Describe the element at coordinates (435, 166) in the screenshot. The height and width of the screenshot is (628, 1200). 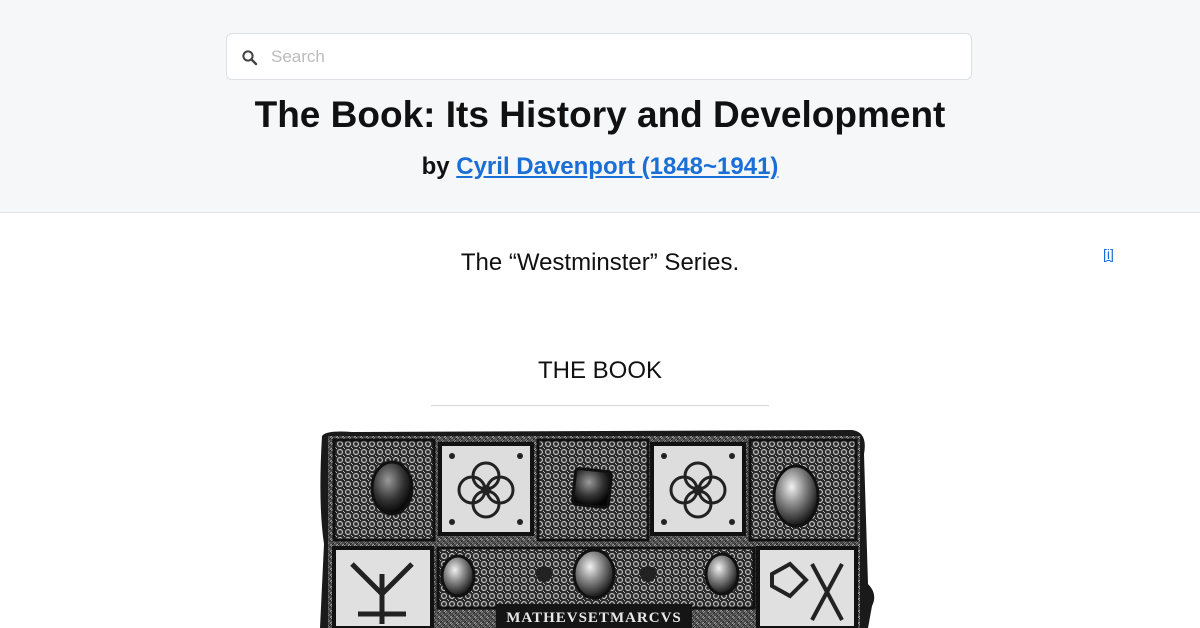
I see `by-label: by` at that location.